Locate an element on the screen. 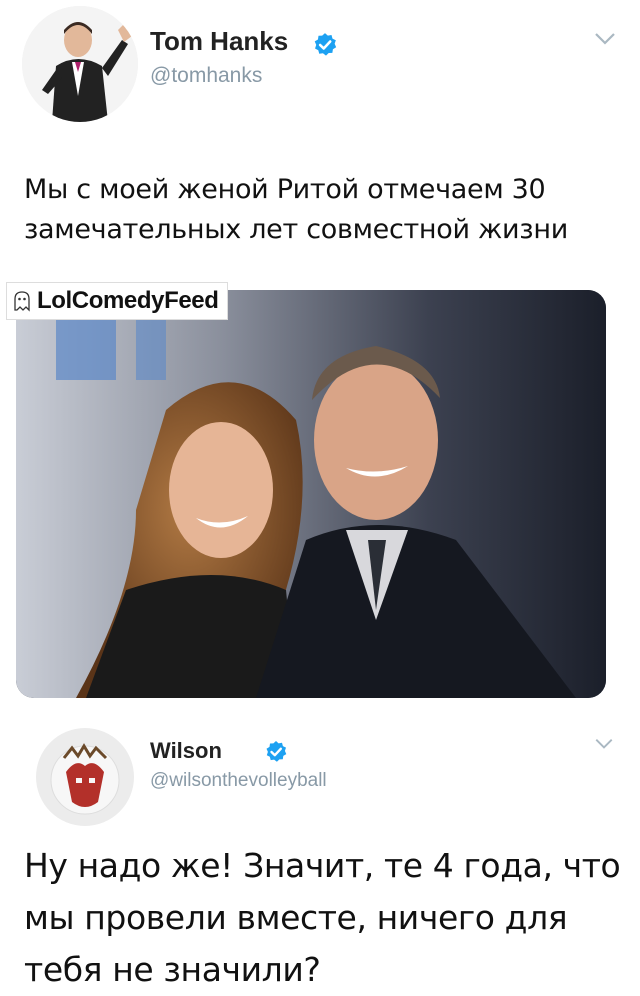  author-name: Wilson is located at coordinates (186, 751).